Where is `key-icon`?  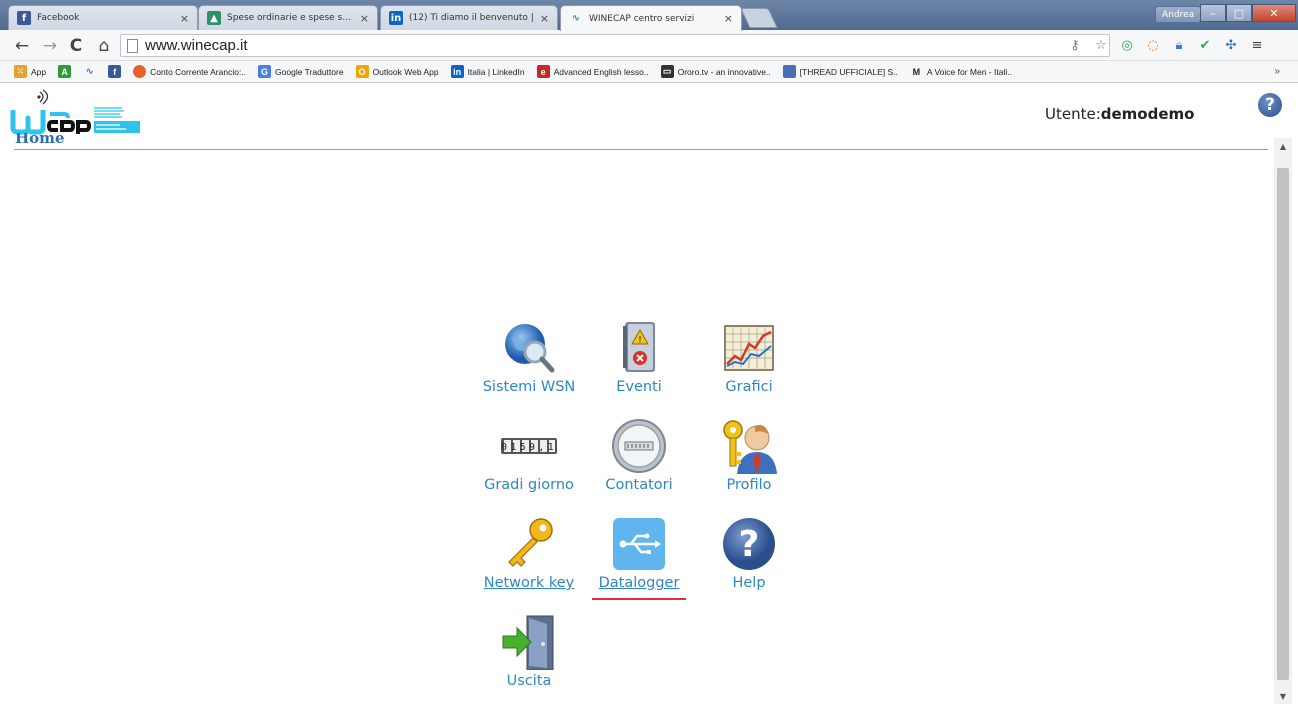
key-icon is located at coordinates (530, 542).